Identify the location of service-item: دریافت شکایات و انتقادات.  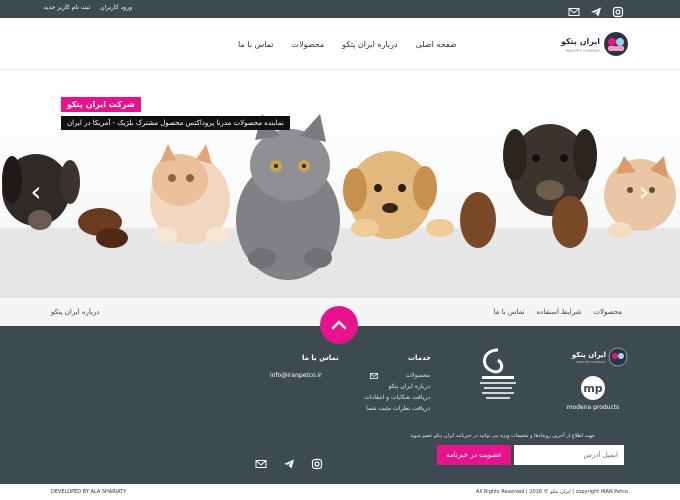
(397, 397).